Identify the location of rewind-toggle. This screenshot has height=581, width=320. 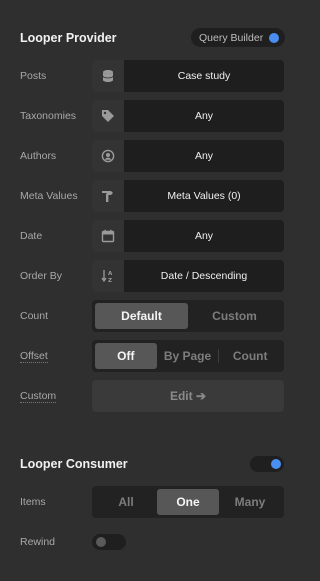
(109, 542).